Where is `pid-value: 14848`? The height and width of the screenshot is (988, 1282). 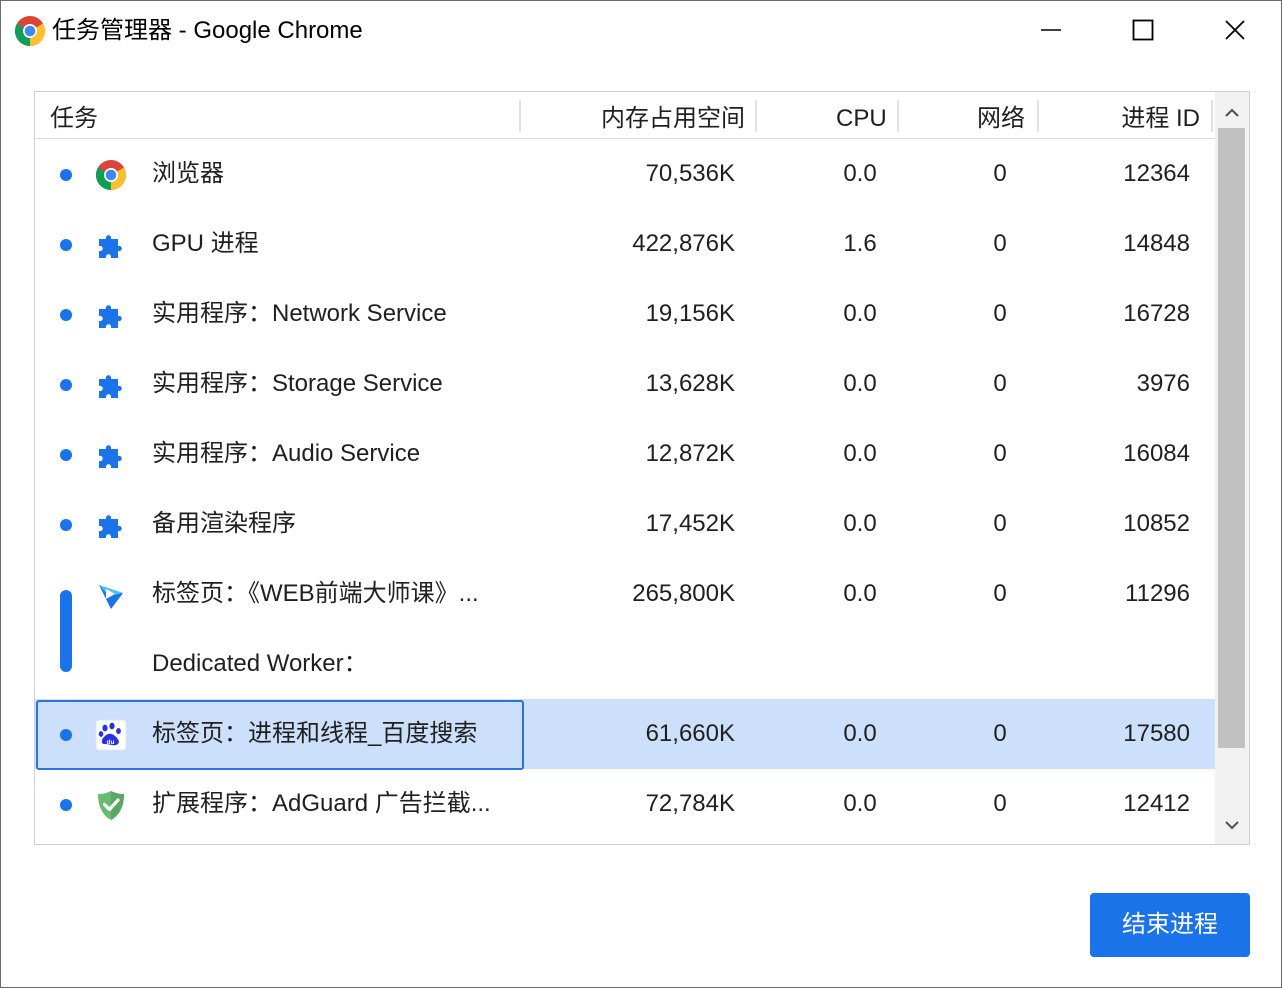
pid-value: 14848 is located at coordinates (1156, 243).